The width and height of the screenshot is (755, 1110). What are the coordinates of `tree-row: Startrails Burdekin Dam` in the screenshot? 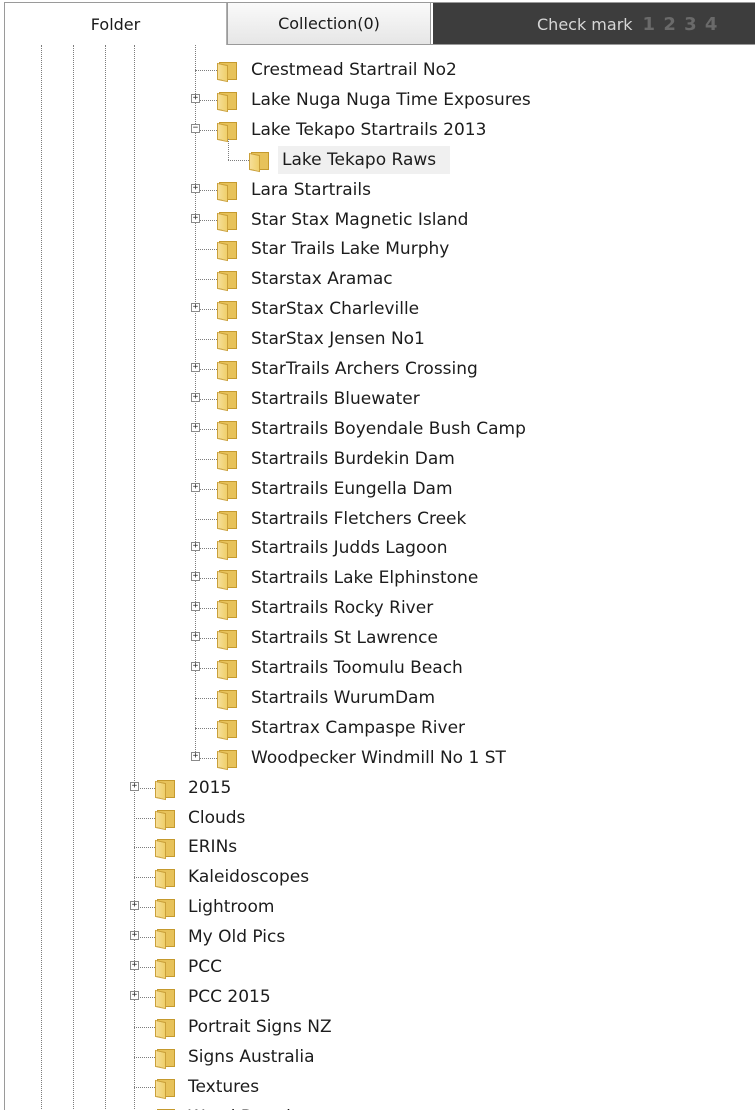 It's located at (380, 459).